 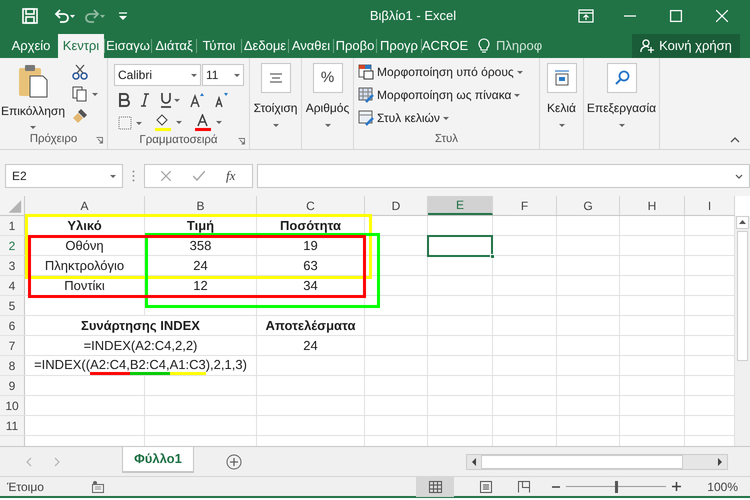 What do you see at coordinates (145, 100) in the screenshot?
I see `italic-icon` at bounding box center [145, 100].